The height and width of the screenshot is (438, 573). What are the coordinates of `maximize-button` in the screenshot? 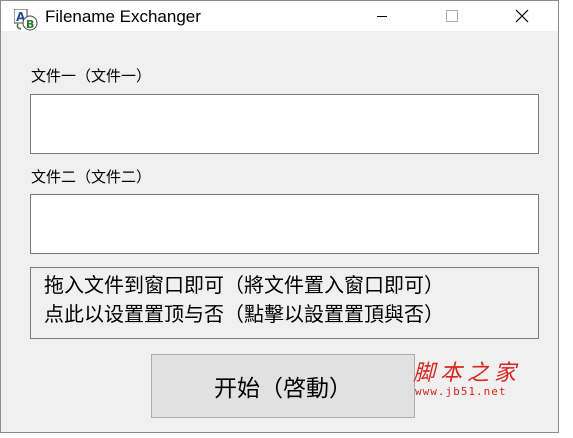 It's located at (452, 16).